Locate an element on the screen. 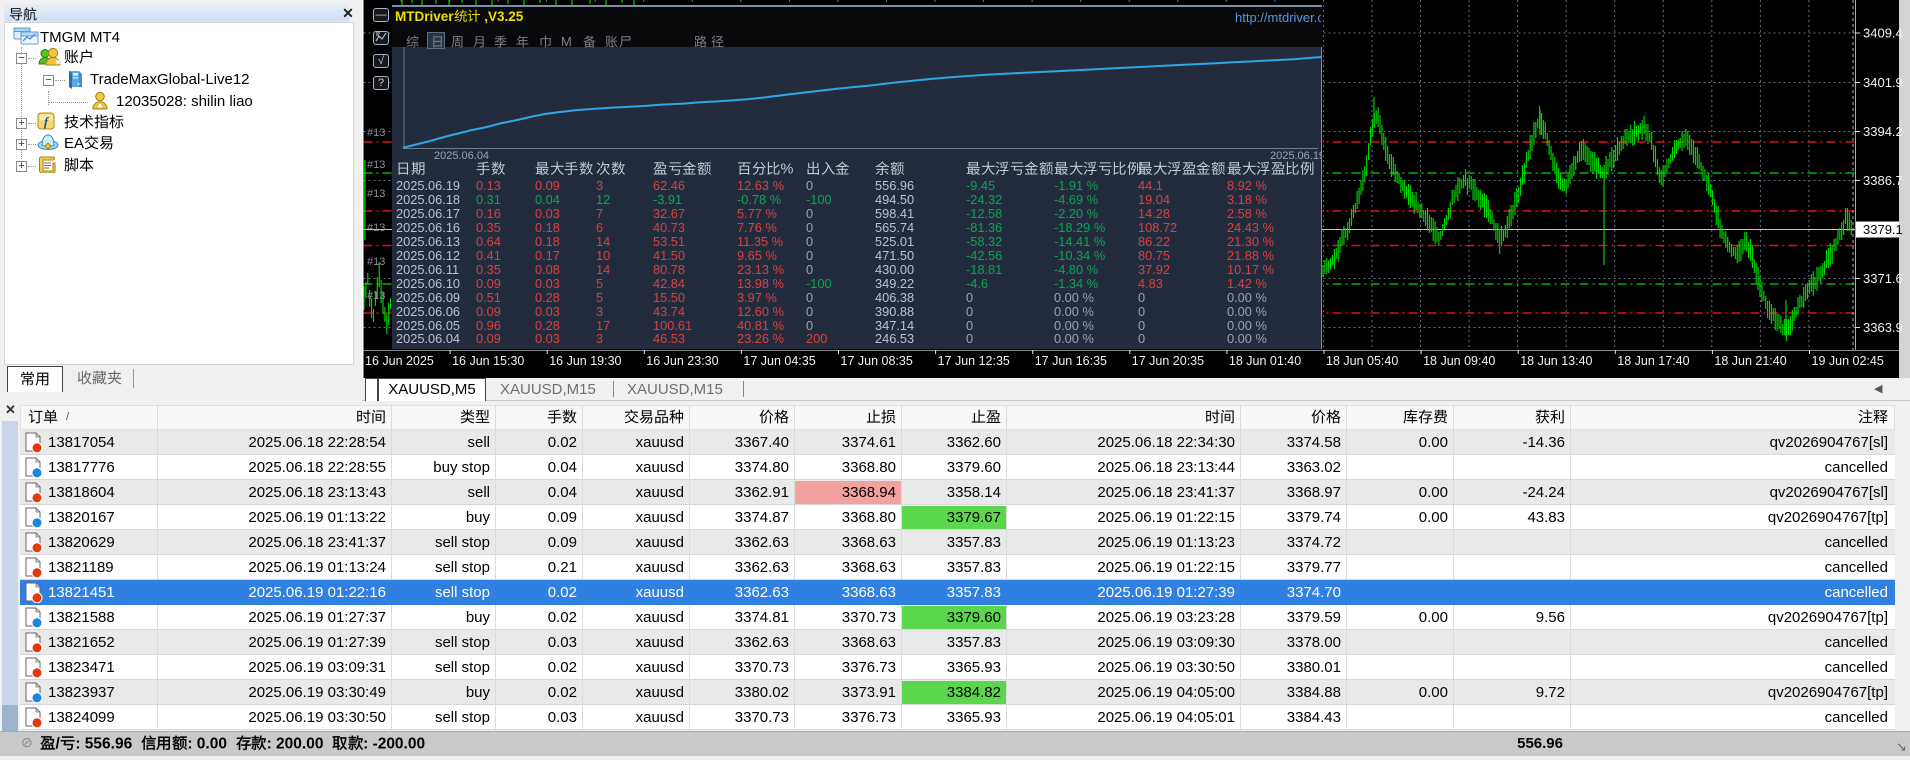  svg-text: 18 Jun 17:40 is located at coordinates (1653, 361).